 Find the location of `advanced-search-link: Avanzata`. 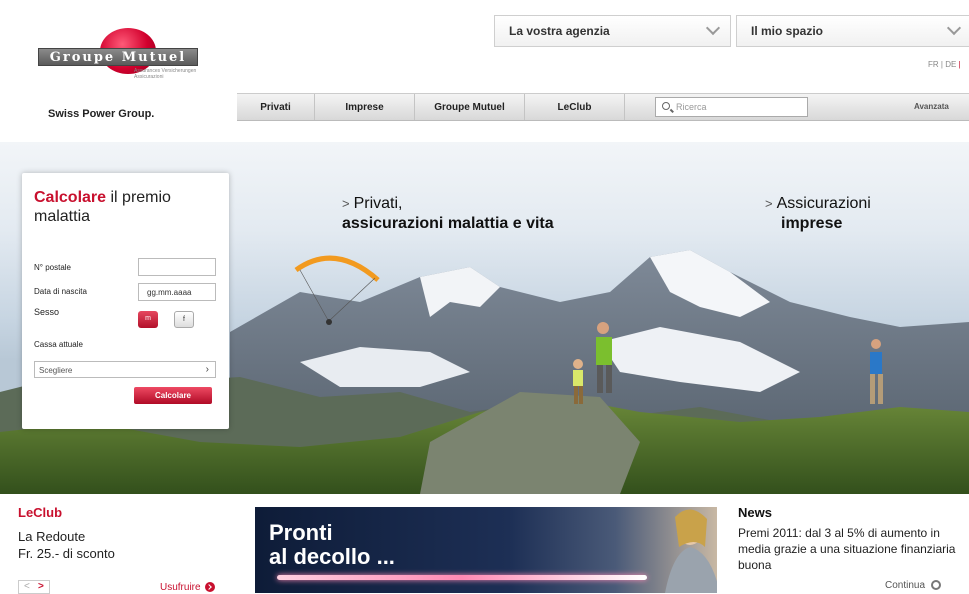

advanced-search-link: Avanzata is located at coordinates (931, 106).